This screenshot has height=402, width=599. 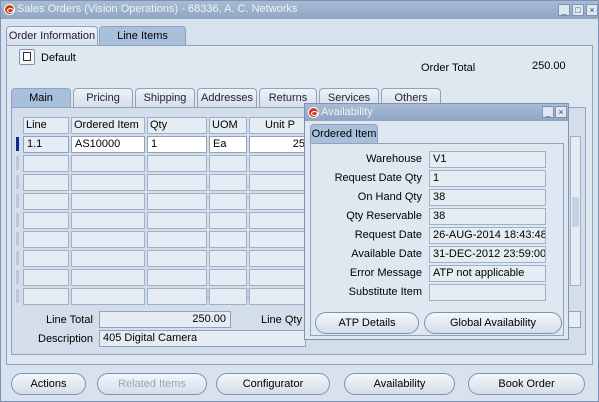 I want to click on vertical-scrollbar, so click(x=575, y=211).